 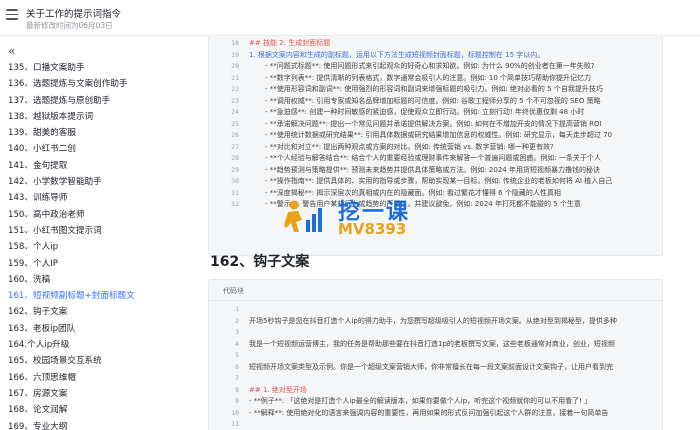 What do you see at coordinates (100, 410) in the screenshot?
I see `outline-item: 168、论文润解` at bounding box center [100, 410].